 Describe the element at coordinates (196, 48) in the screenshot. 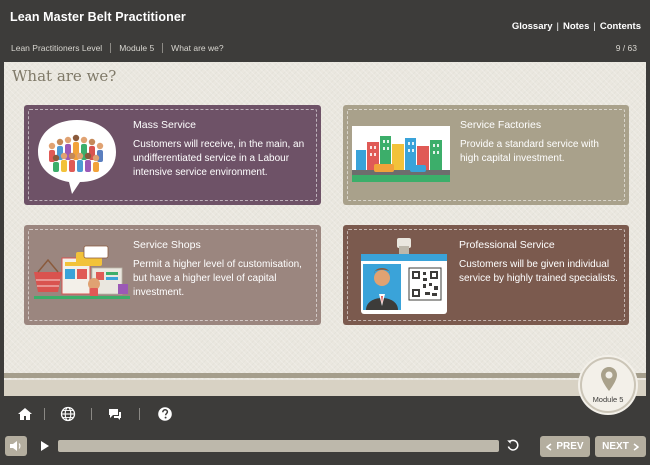

I see `breadcrumb-item: What are we?` at that location.